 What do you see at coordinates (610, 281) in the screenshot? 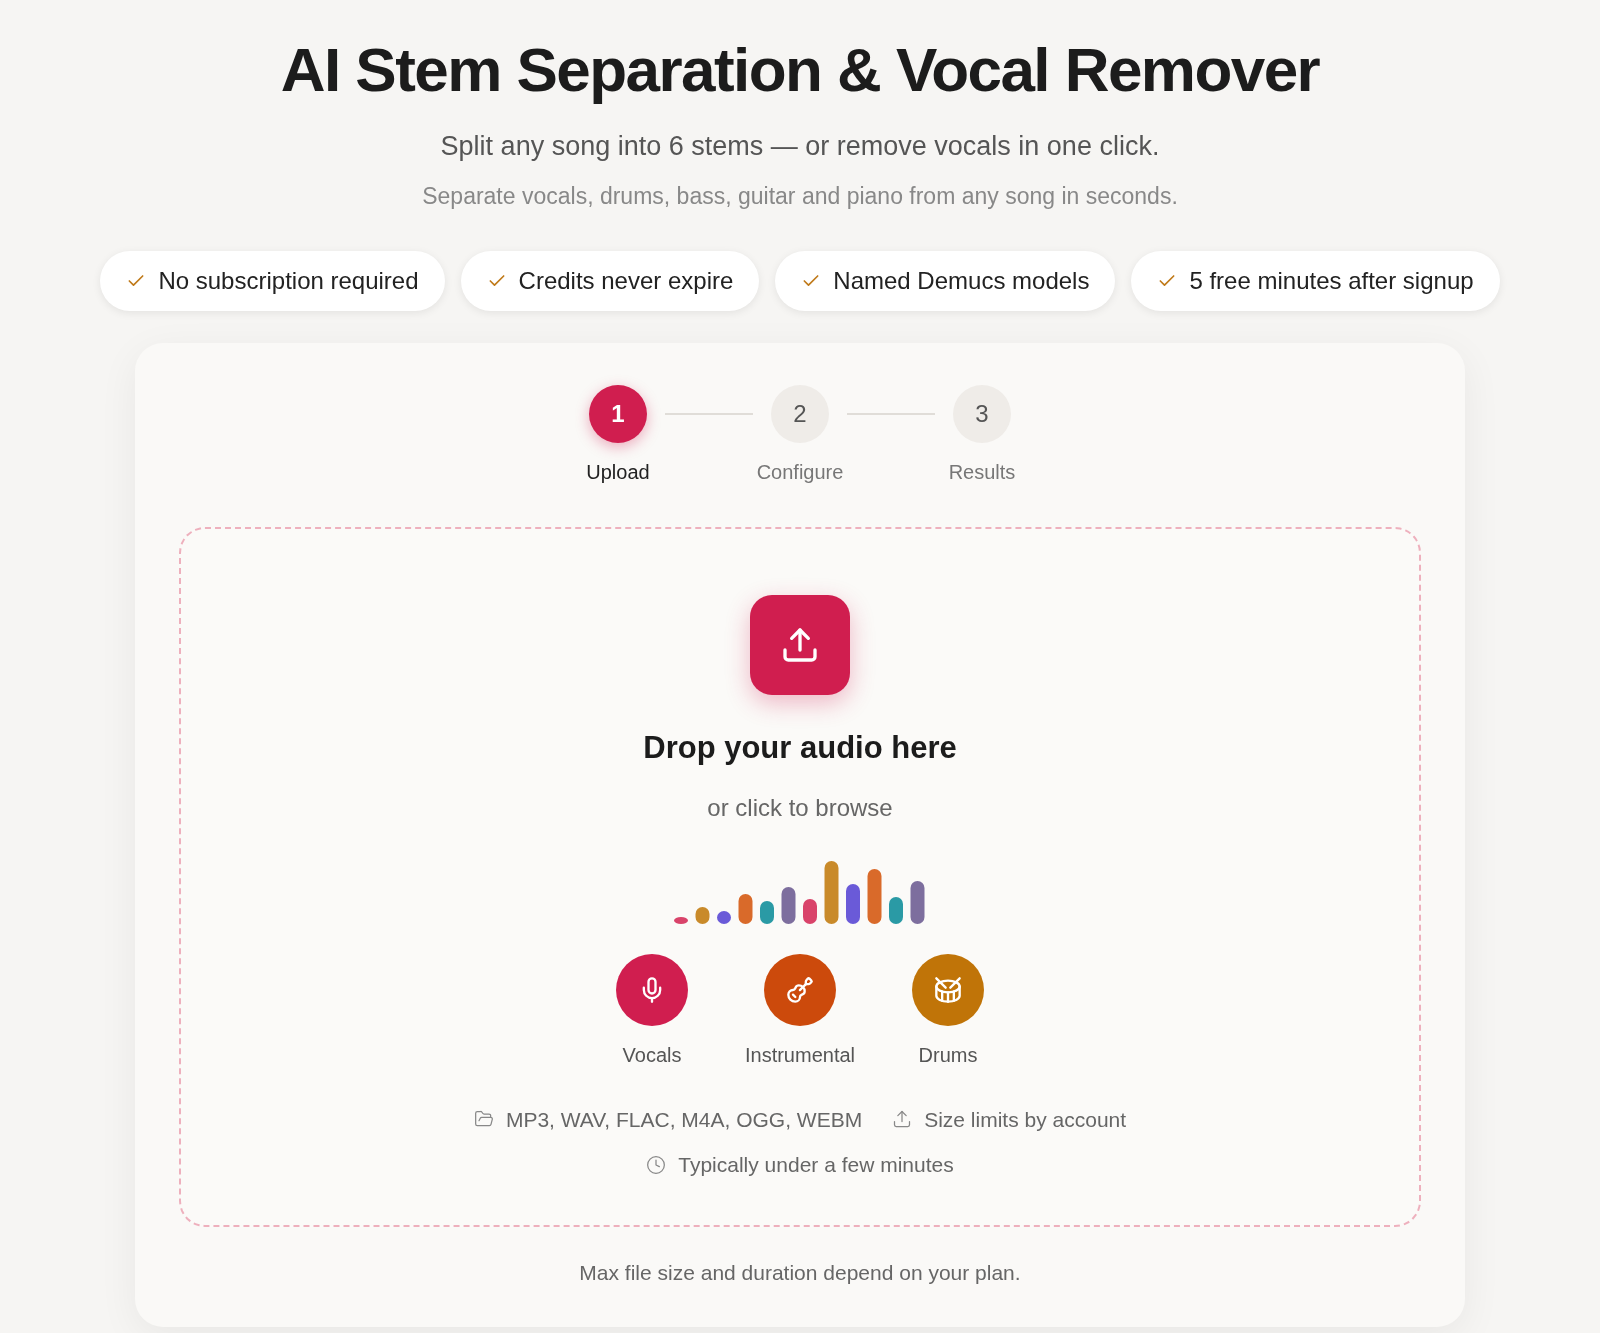
I see `feature-pill: Credits never expire` at bounding box center [610, 281].